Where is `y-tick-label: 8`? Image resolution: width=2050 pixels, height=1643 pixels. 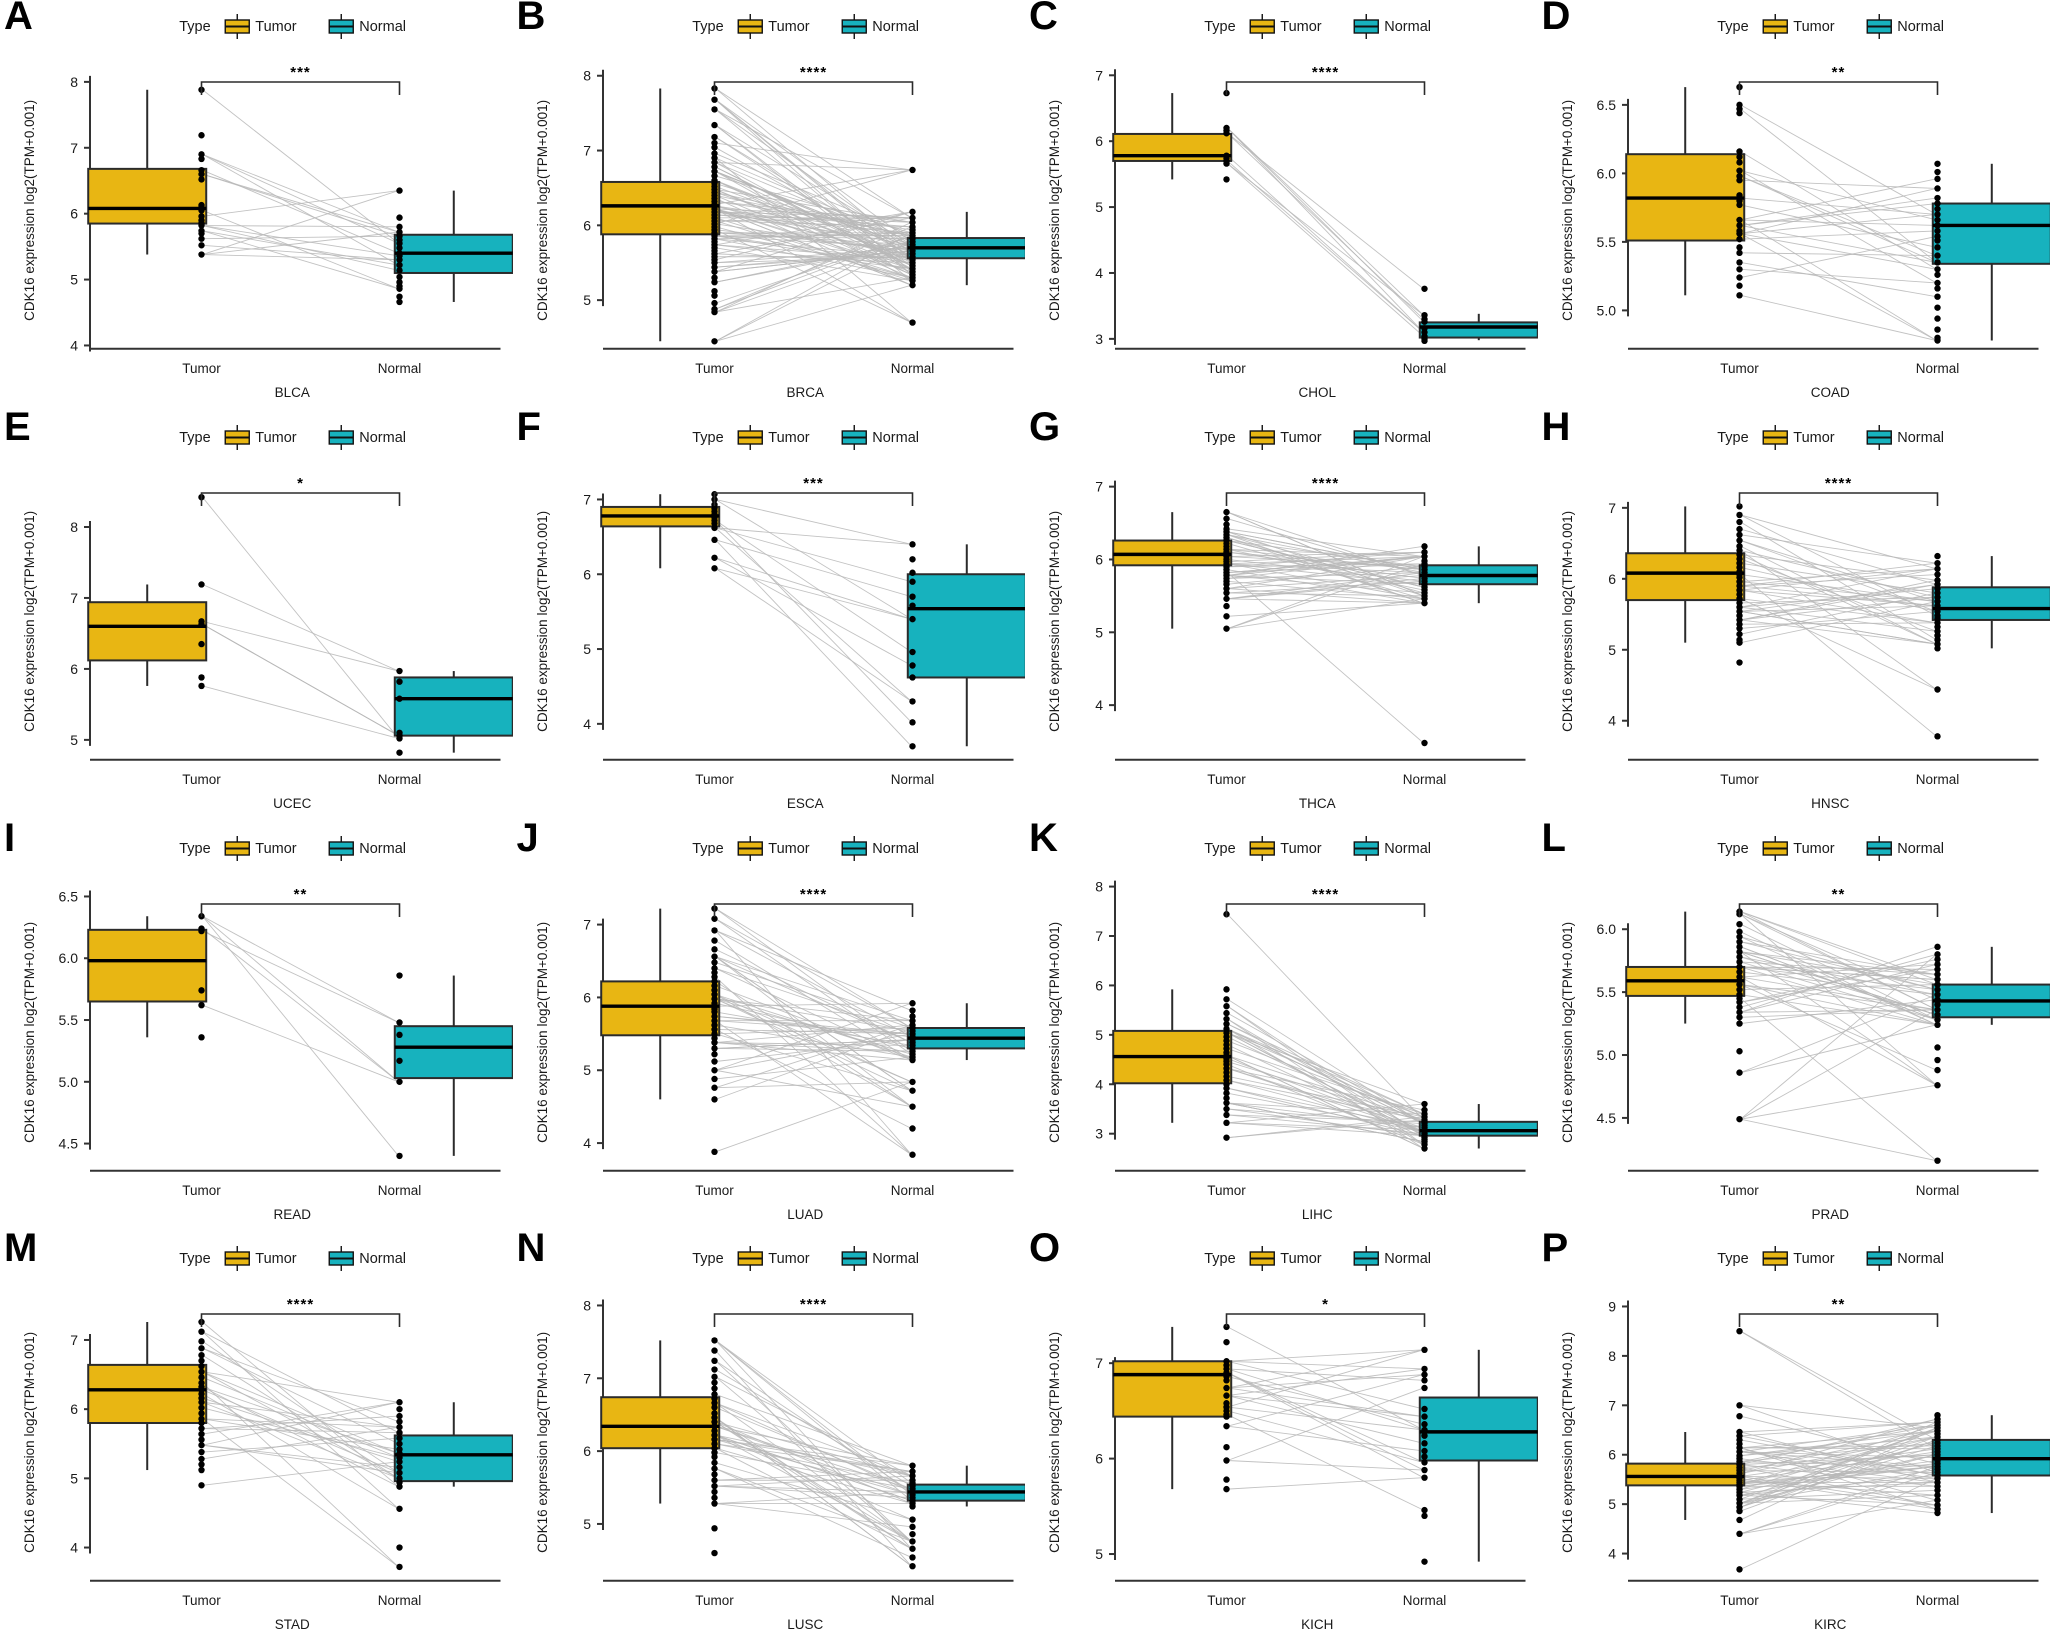 y-tick-label: 8 is located at coordinates (587, 1306).